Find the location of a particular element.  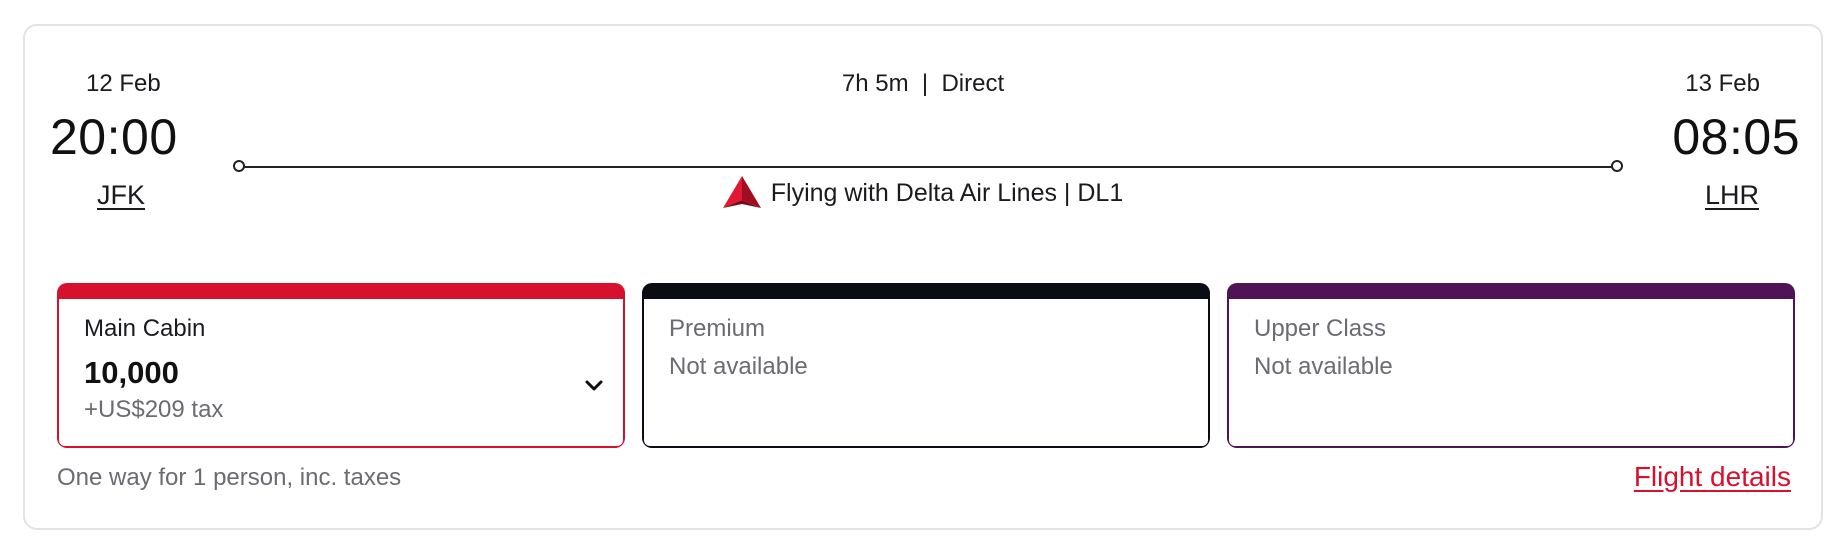

fare-main-cabin: Main Cabin 10,000 +US$209 tax is located at coordinates (341, 365).